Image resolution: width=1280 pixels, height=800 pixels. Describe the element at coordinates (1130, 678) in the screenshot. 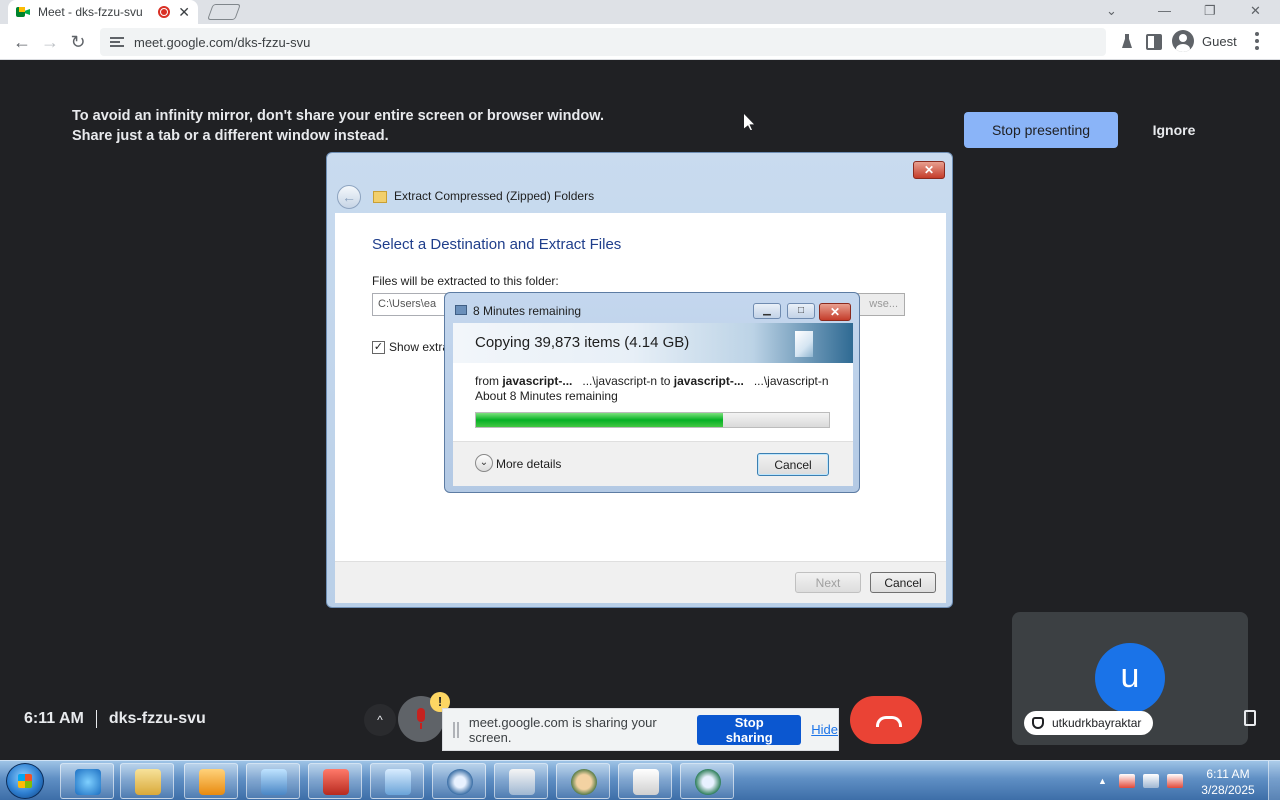

I see `participant-tile: u utkudrkbayraktar` at that location.